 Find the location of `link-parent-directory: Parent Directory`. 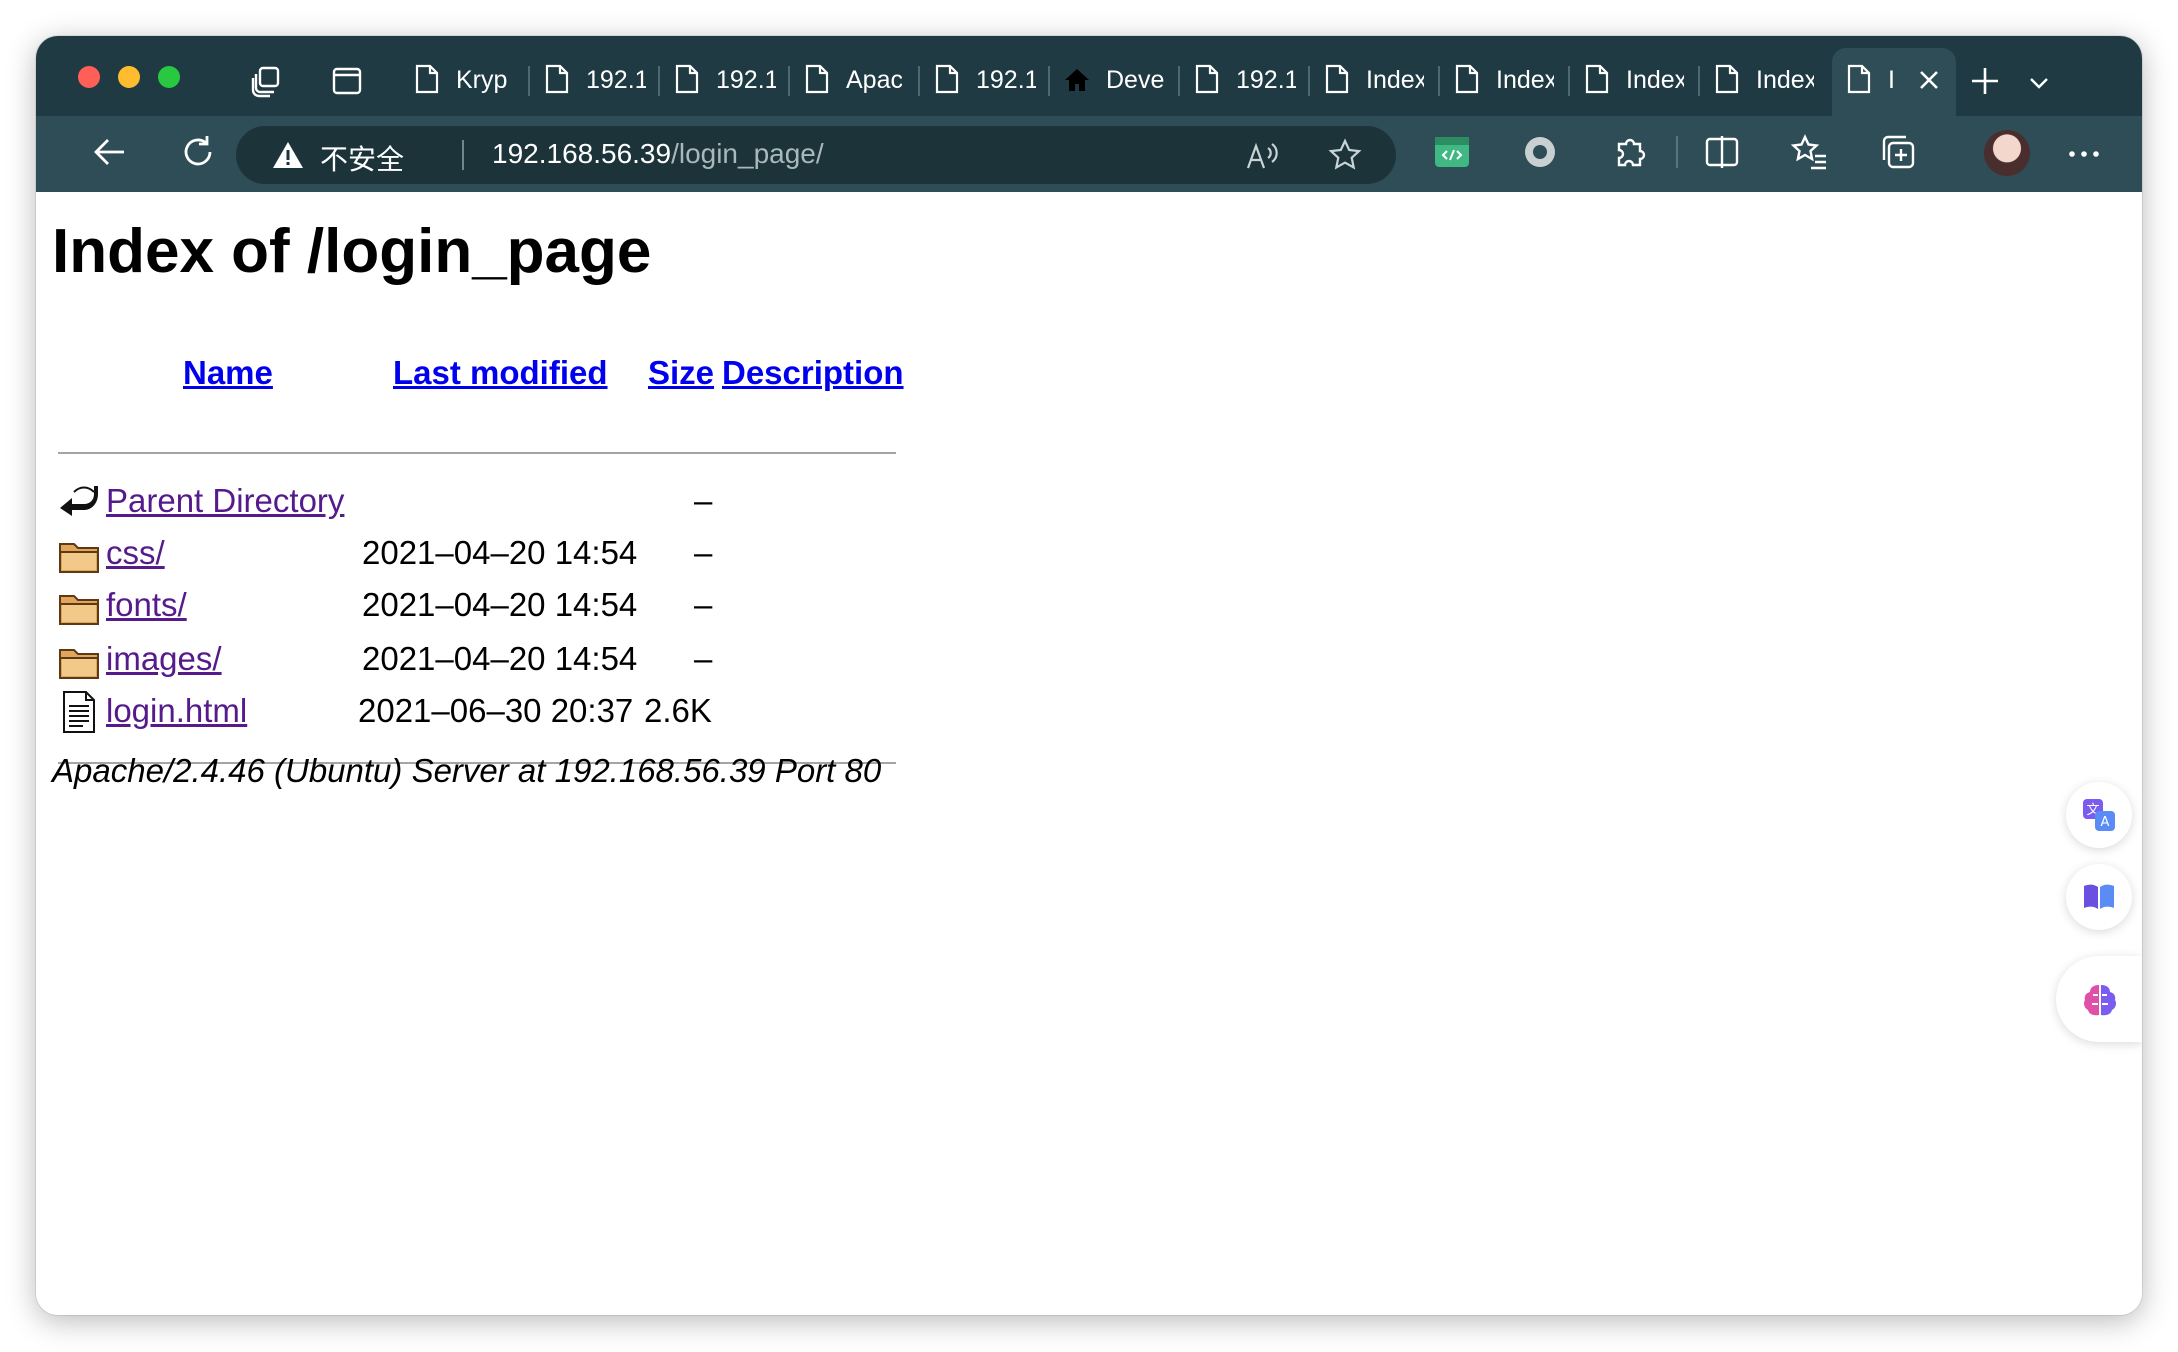

link-parent-directory: Parent Directory is located at coordinates (225, 501).